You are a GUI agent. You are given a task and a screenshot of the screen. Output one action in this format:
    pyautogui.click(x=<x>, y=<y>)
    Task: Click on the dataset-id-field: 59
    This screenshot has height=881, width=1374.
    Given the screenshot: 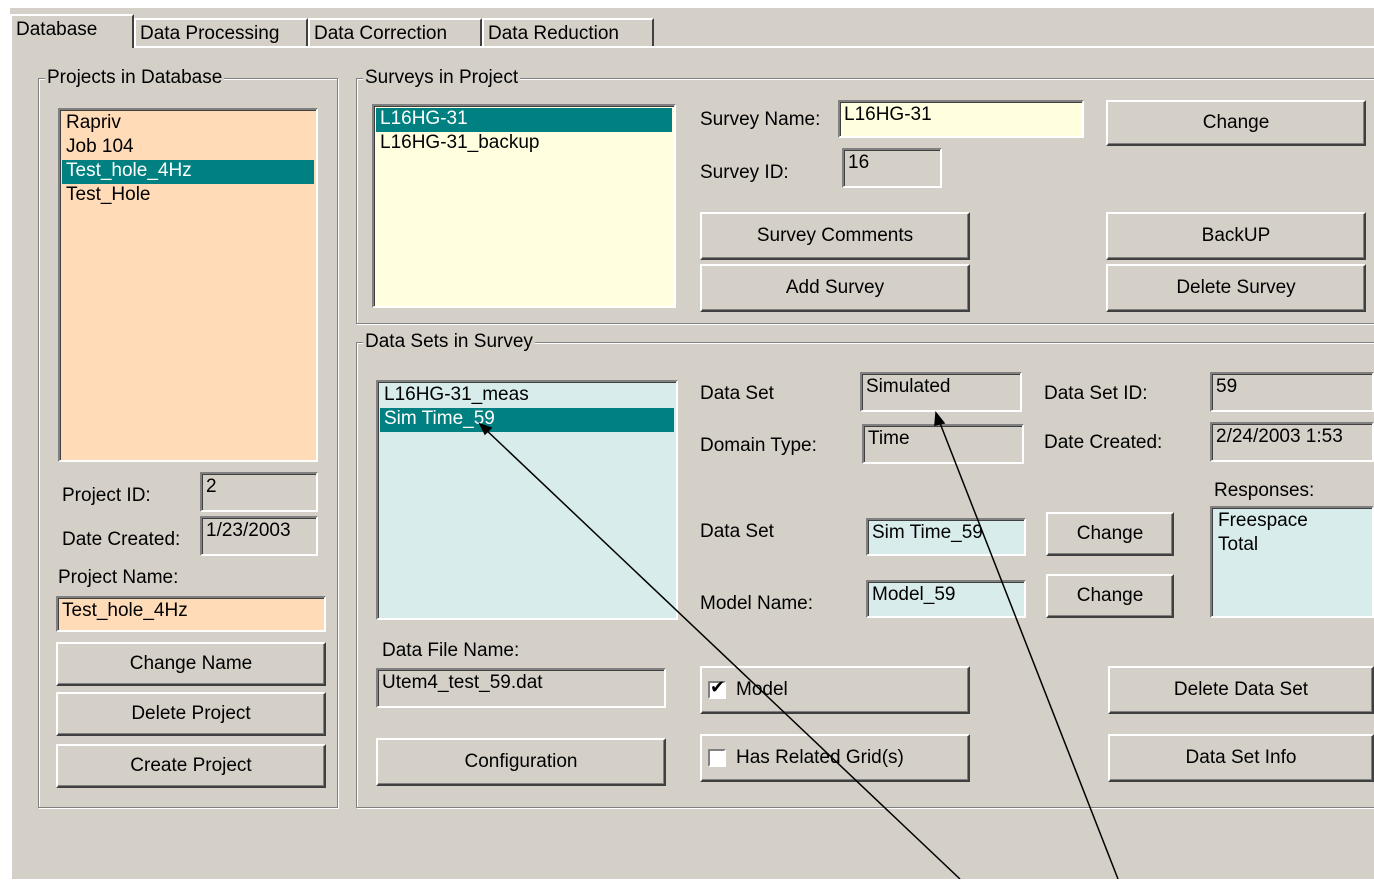 What is the action you would take?
    pyautogui.click(x=1292, y=392)
    